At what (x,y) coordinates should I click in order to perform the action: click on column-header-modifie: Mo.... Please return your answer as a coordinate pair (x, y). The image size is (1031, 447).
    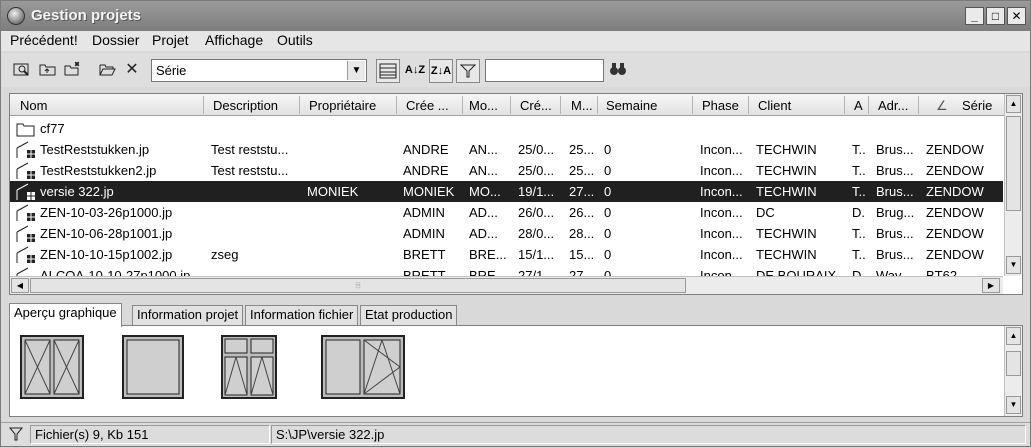
    Looking at the image, I should click on (489, 105).